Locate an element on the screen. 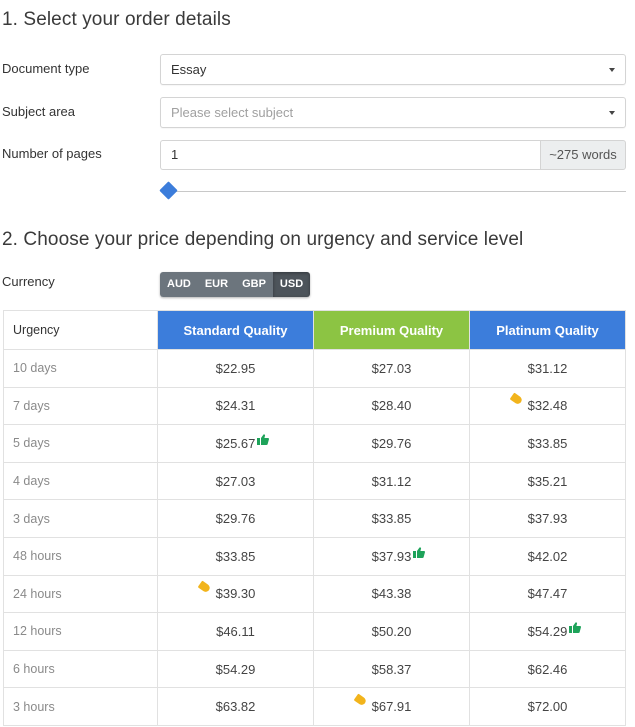  price-value-wrap: $67.91 is located at coordinates (382, 703).